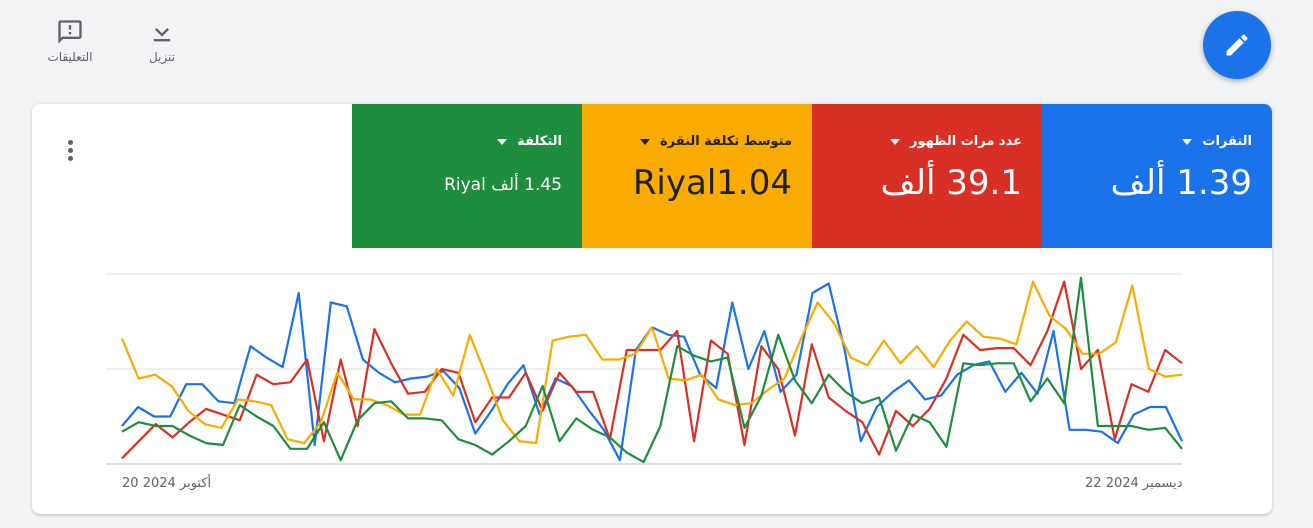  What do you see at coordinates (1134, 483) in the screenshot?
I see `x-axis-end-label: 22 ديسمبر 2024` at bounding box center [1134, 483].